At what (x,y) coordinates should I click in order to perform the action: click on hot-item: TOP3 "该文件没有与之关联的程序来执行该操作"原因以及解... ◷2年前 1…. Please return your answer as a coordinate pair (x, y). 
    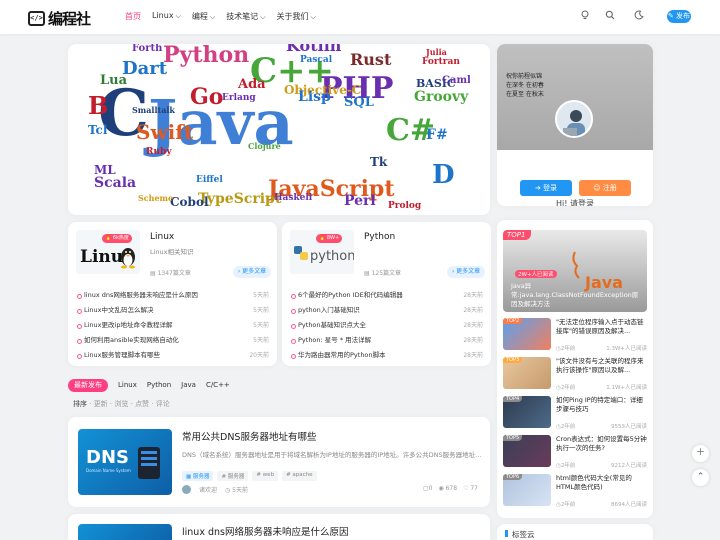
    Looking at the image, I should click on (575, 375).